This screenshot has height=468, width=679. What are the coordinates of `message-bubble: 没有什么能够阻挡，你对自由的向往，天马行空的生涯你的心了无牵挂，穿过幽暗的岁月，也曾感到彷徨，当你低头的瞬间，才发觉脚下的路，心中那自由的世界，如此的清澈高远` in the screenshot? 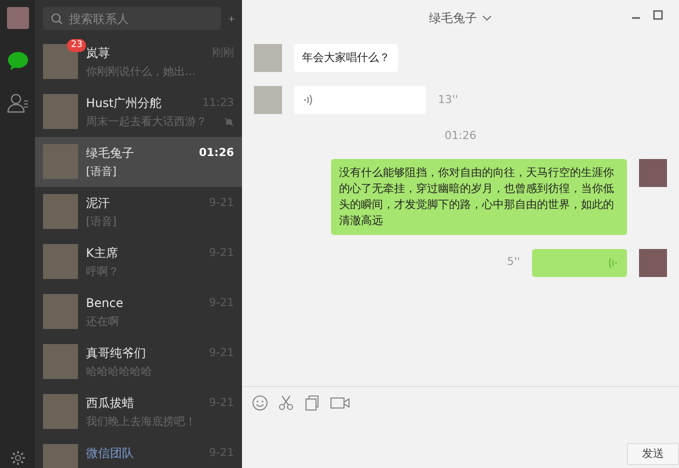 It's located at (479, 196).